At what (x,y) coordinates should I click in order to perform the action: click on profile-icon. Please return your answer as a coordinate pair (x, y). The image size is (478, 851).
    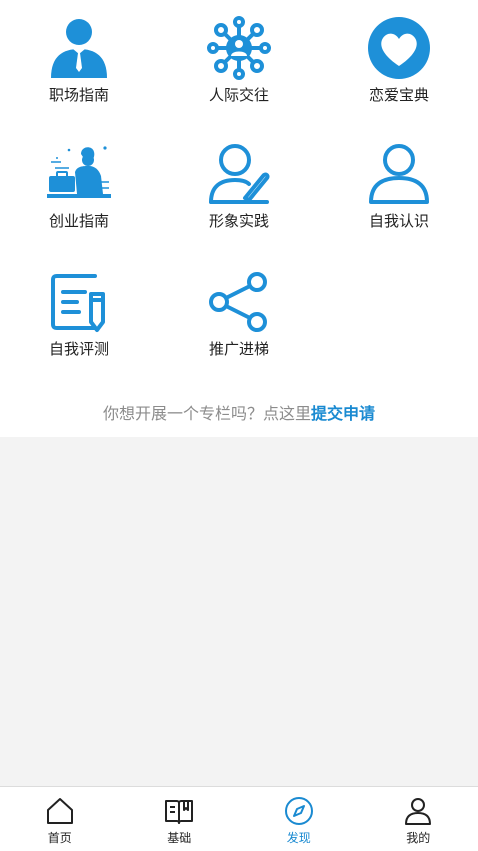
    Looking at the image, I should click on (418, 811).